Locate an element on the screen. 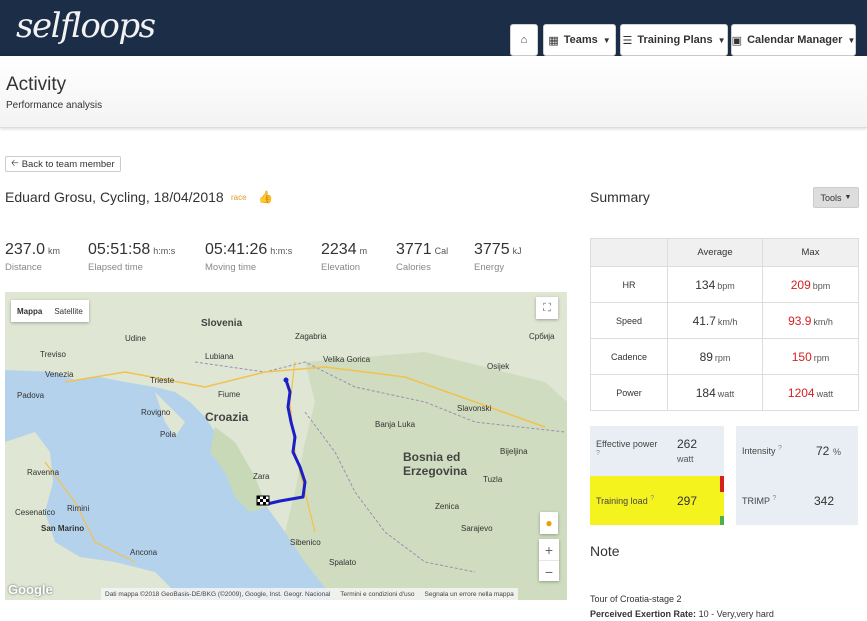 The image size is (867, 621). stat-value: 05:41:26 is located at coordinates (236, 249).